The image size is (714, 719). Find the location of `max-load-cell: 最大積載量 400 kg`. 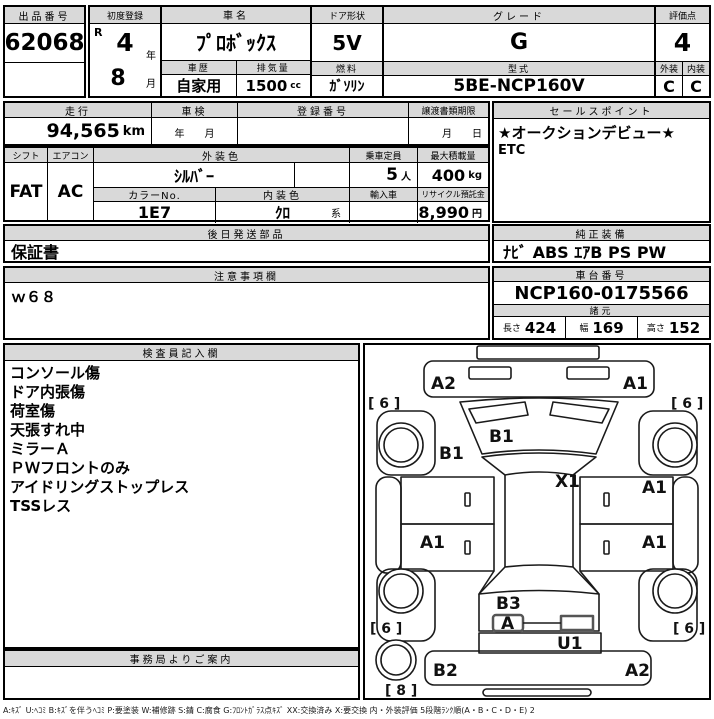

max-load-cell: 最大積載量 400 kg is located at coordinates (452, 167).